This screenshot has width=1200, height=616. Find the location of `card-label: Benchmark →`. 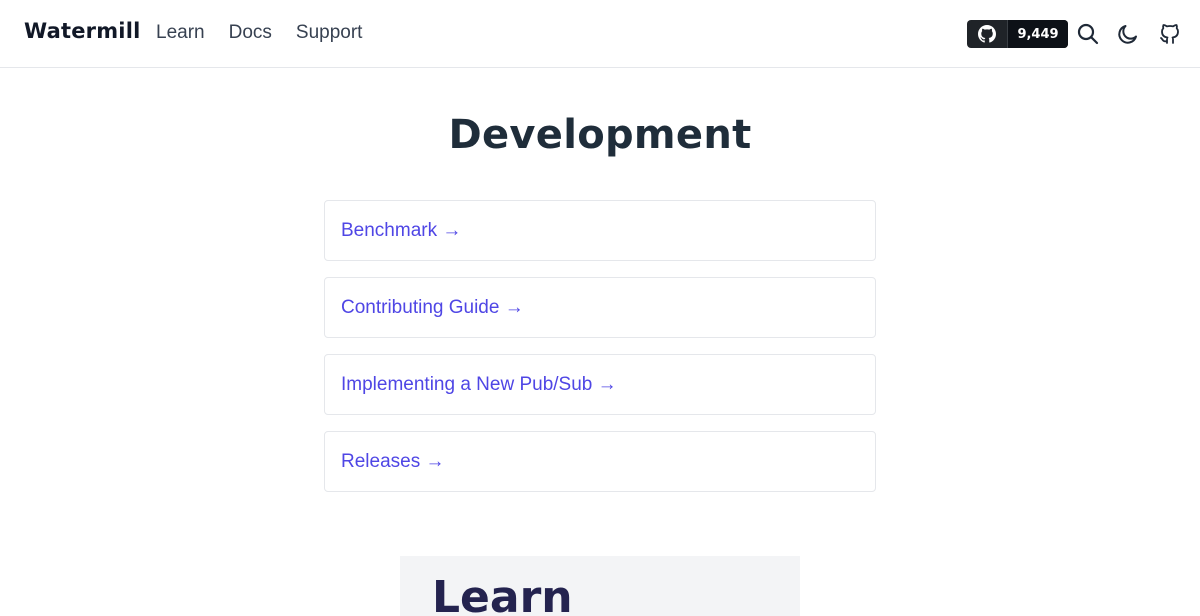

card-label: Benchmark → is located at coordinates (401, 230).